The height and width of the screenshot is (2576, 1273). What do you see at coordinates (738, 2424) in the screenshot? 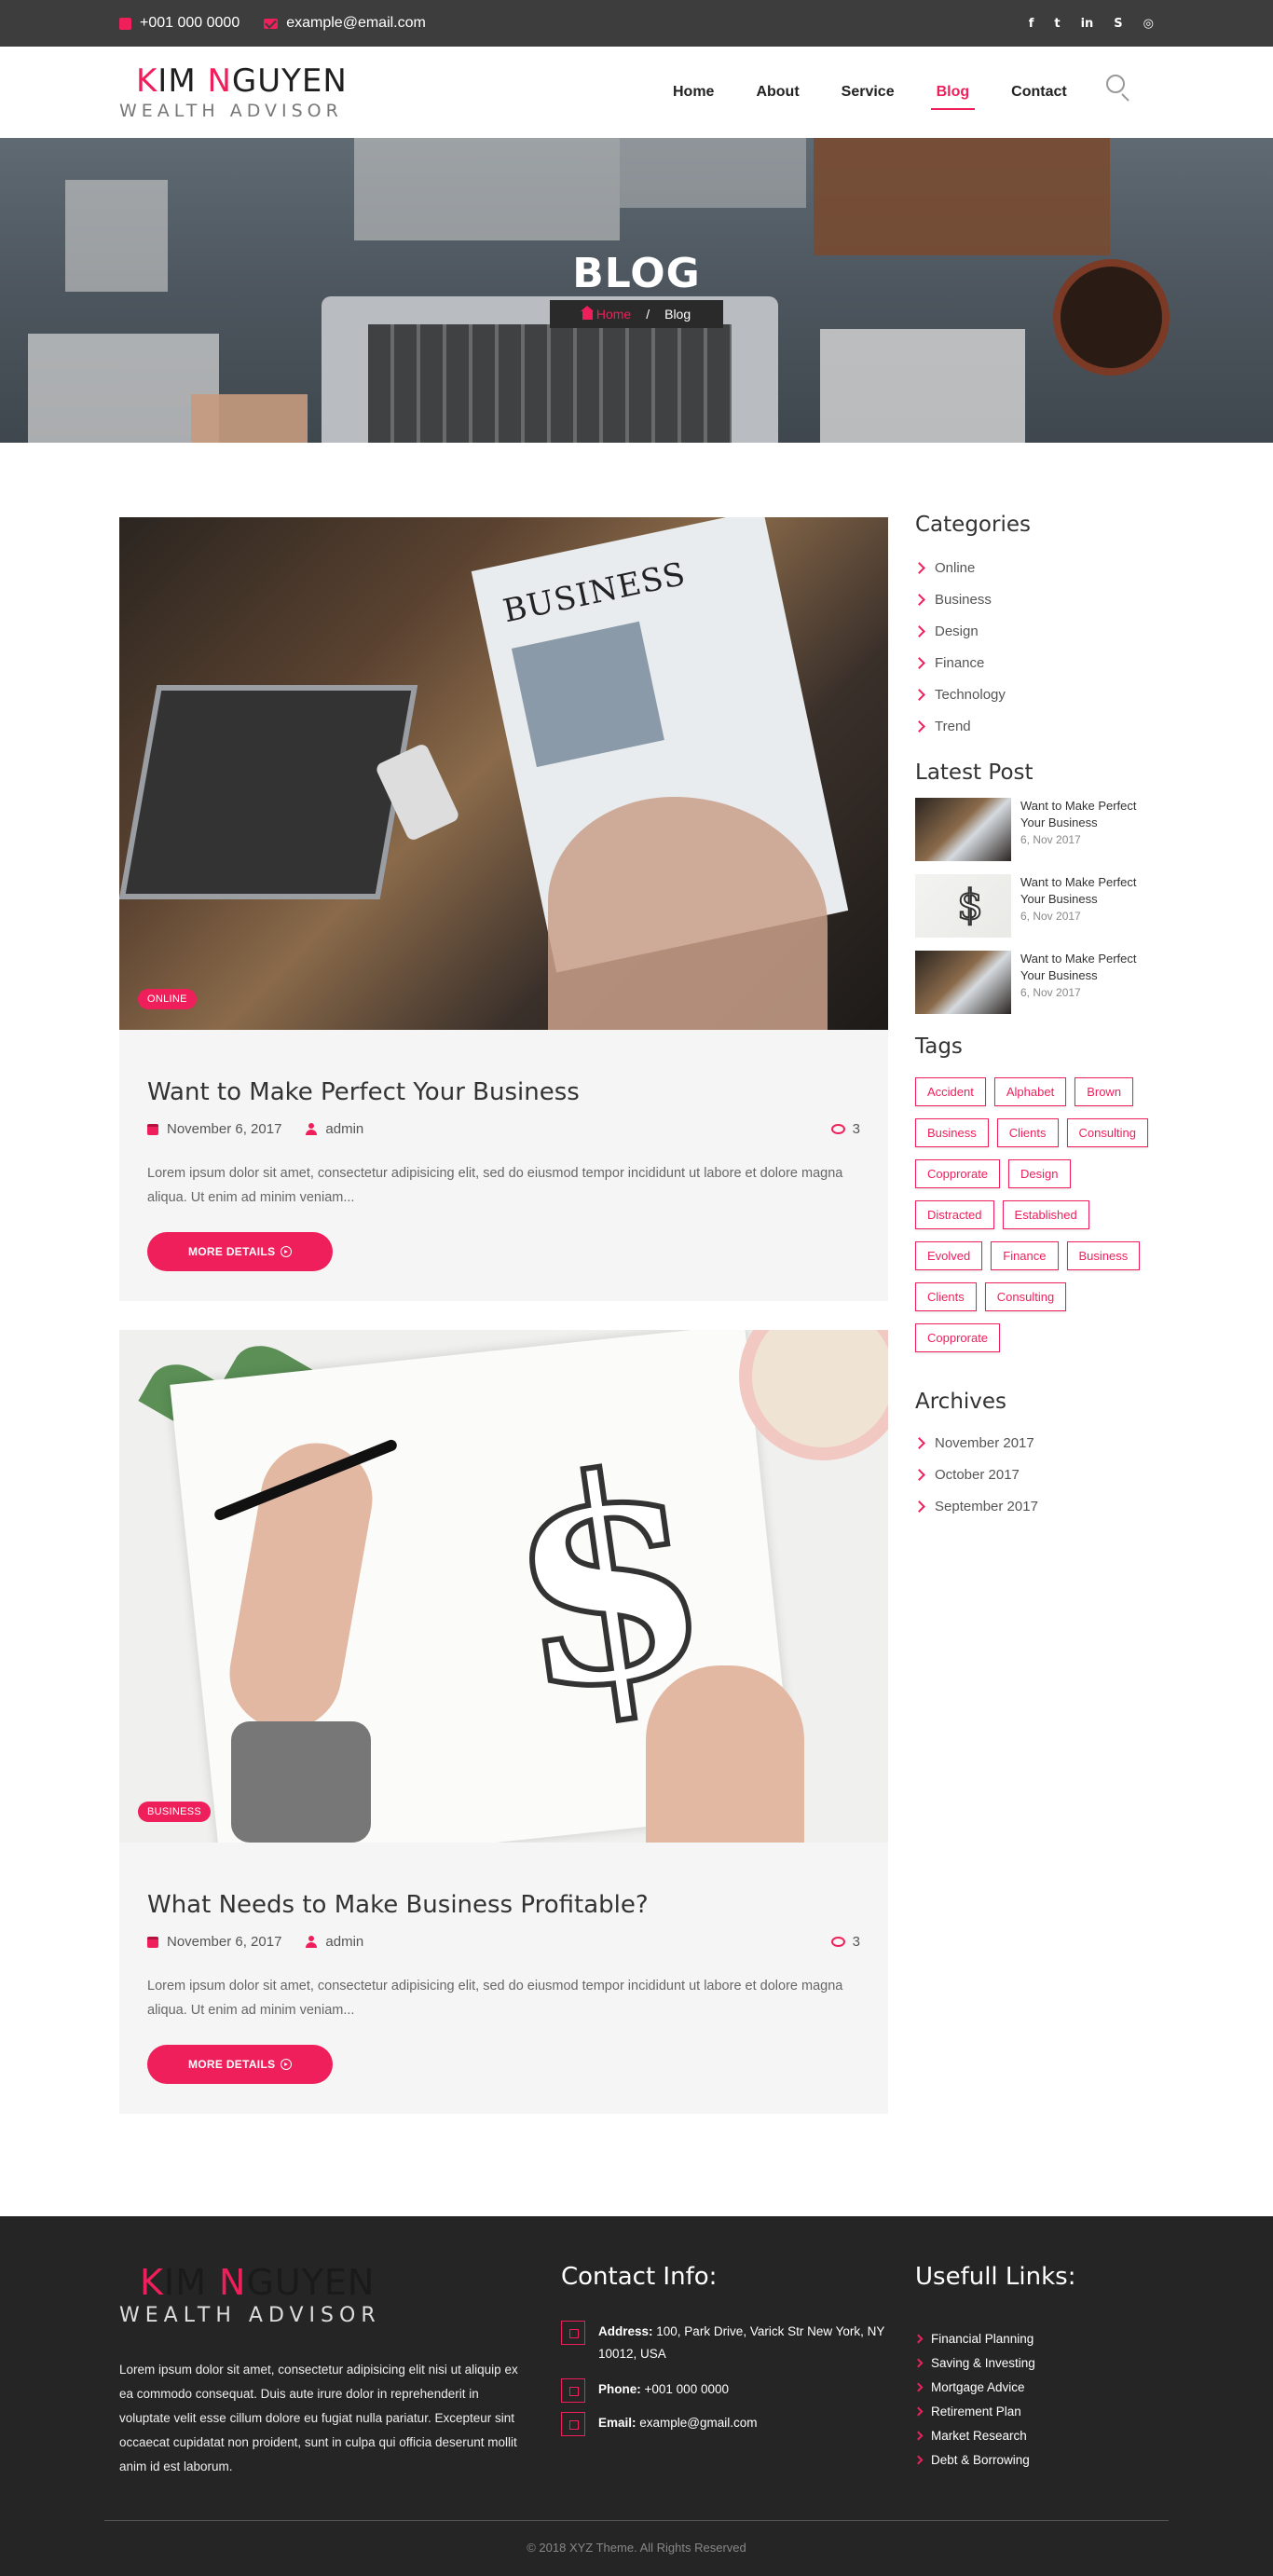
I see `footer-email: Email: example@gmail.com` at bounding box center [738, 2424].